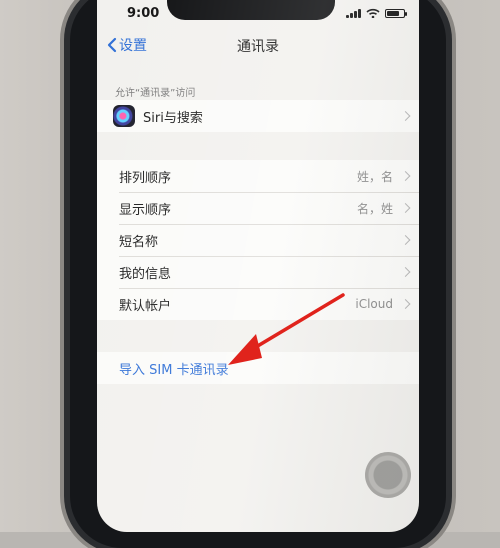 The width and height of the screenshot is (500, 548). I want to click on navigation-bar: 设置 通讯录, so click(258, 45).